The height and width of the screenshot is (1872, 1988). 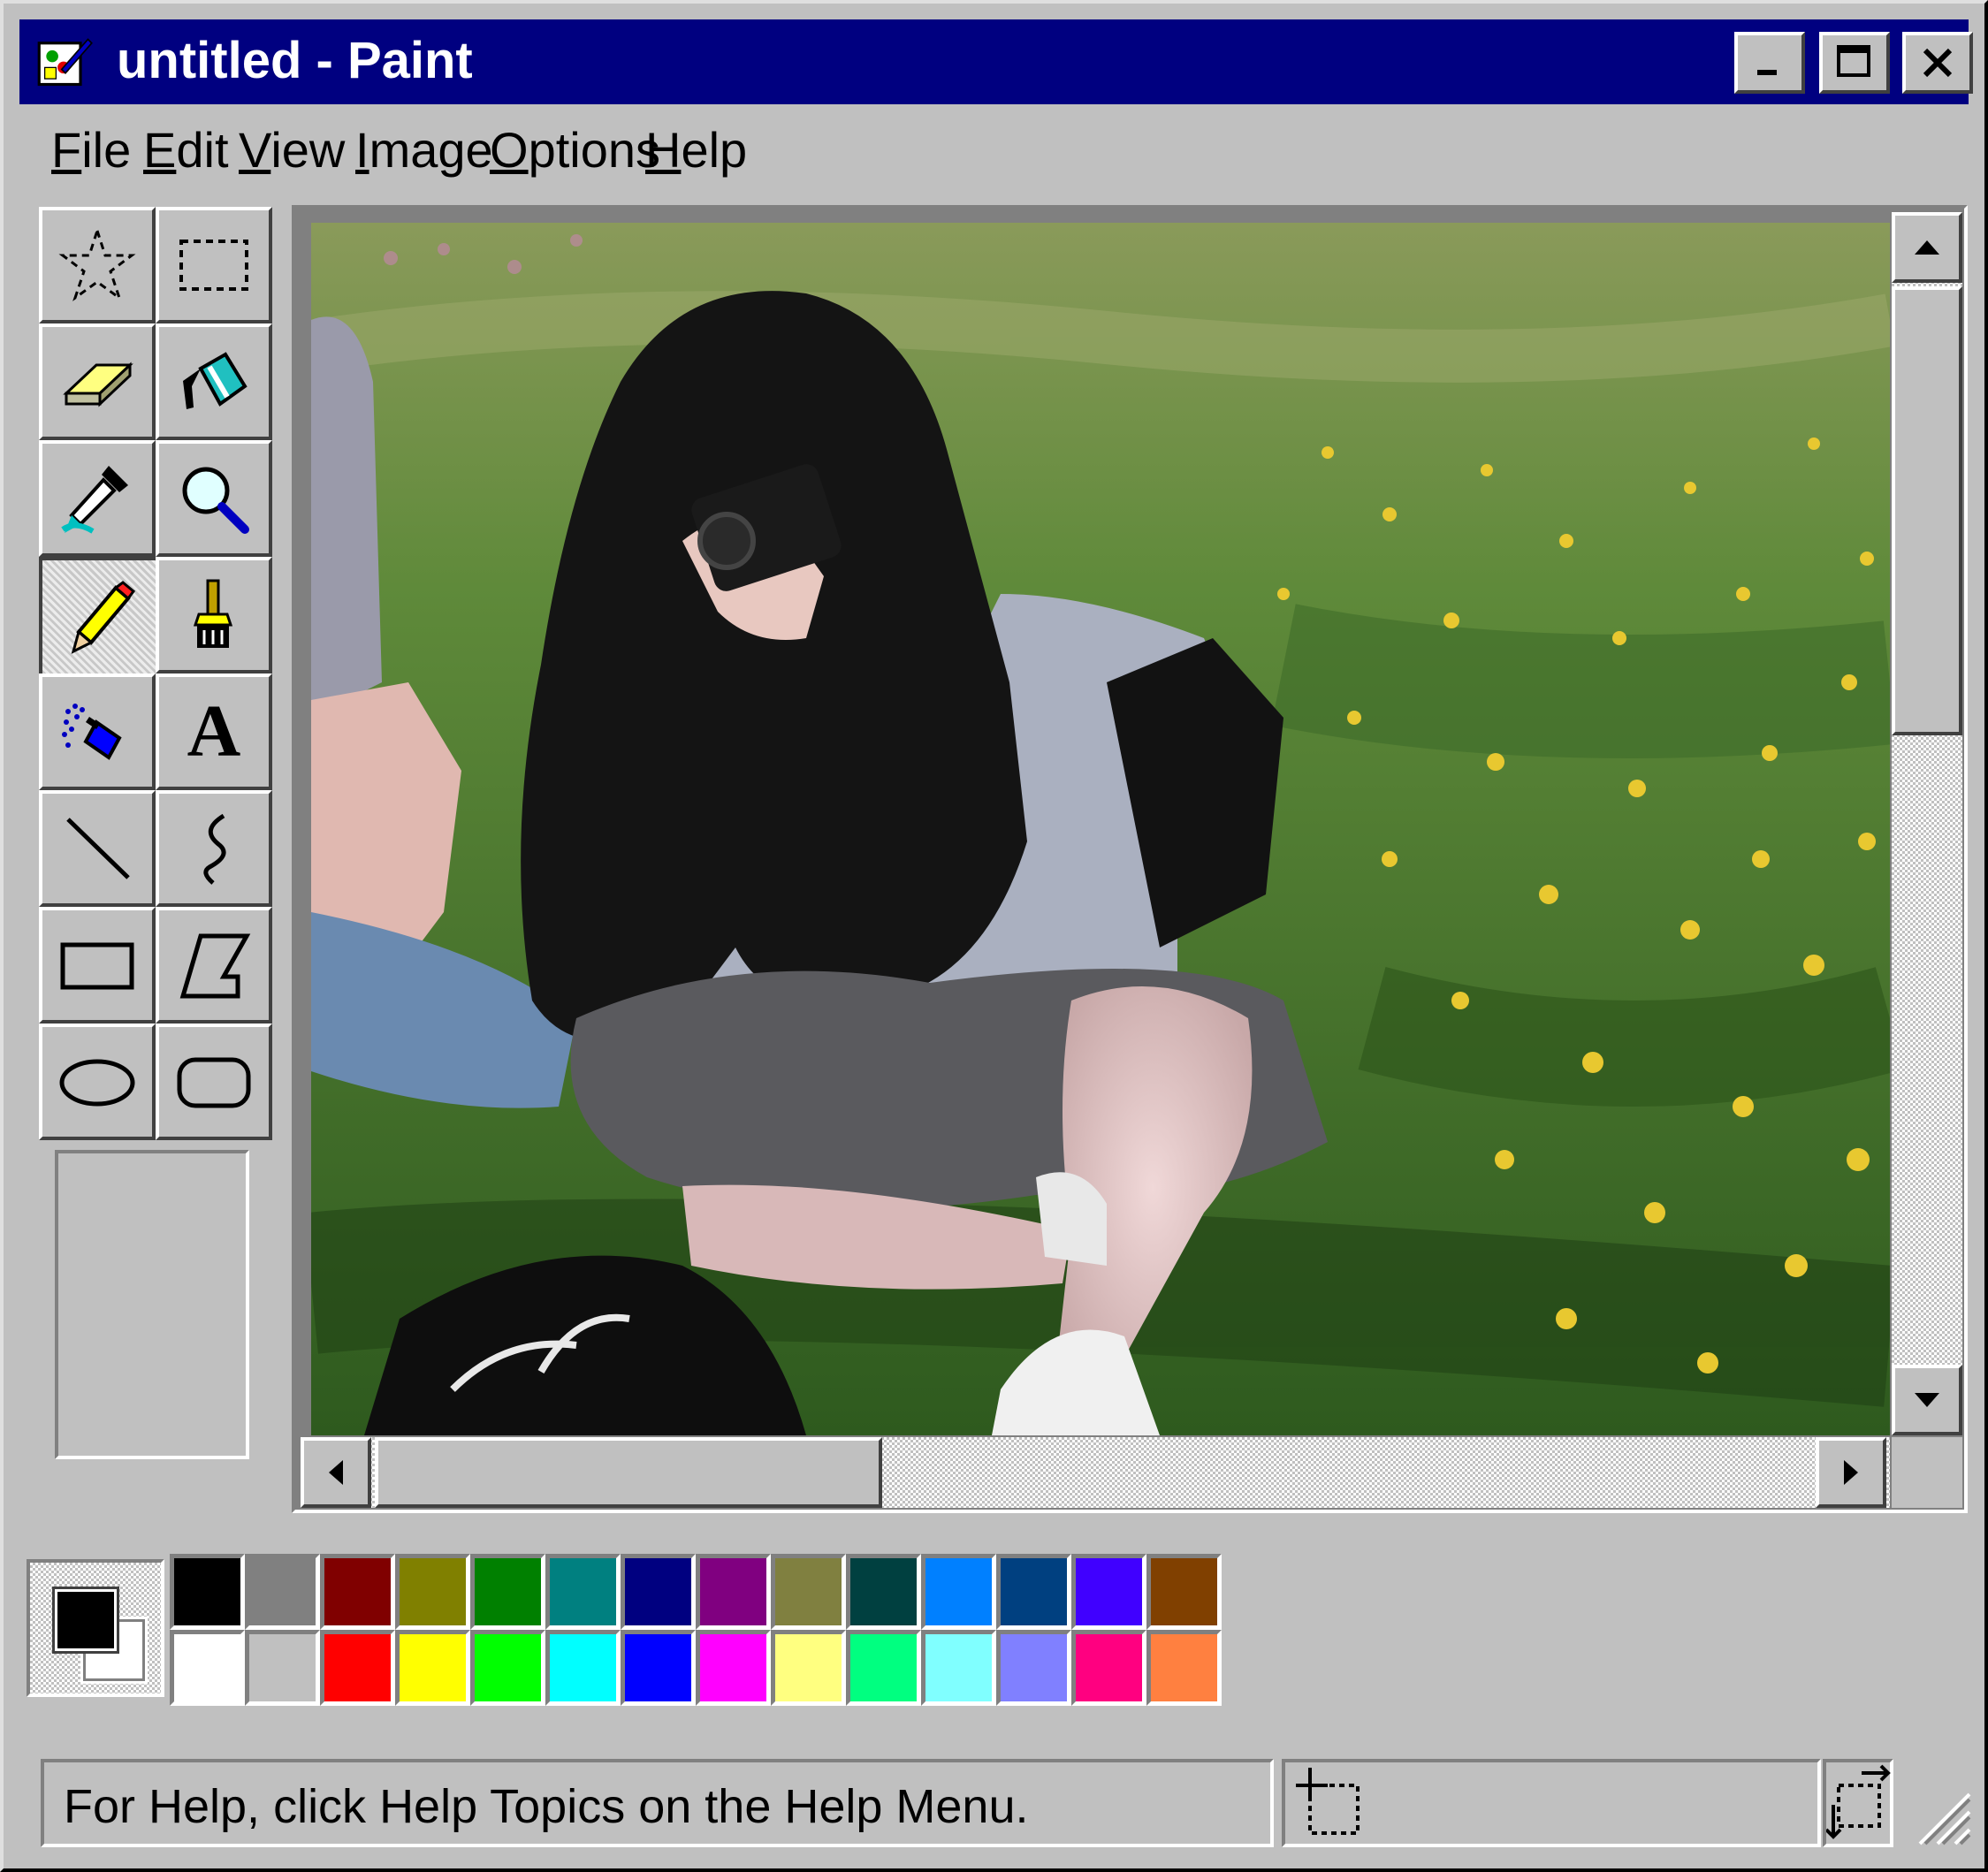 What do you see at coordinates (104, 617) in the screenshot?
I see `pencil-icon` at bounding box center [104, 617].